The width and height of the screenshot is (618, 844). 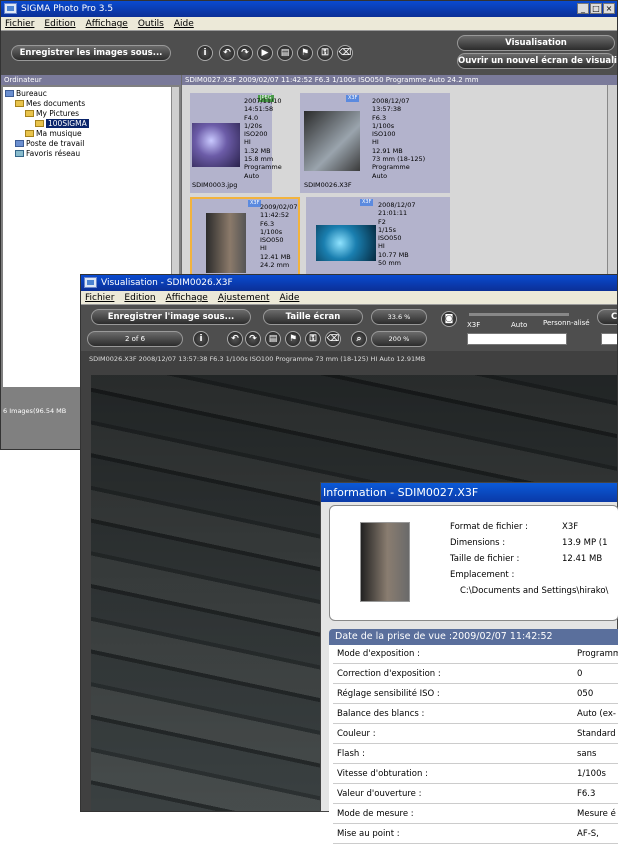 What do you see at coordinates (135, 339) in the screenshot?
I see `image-counter: 2 of 6` at bounding box center [135, 339].